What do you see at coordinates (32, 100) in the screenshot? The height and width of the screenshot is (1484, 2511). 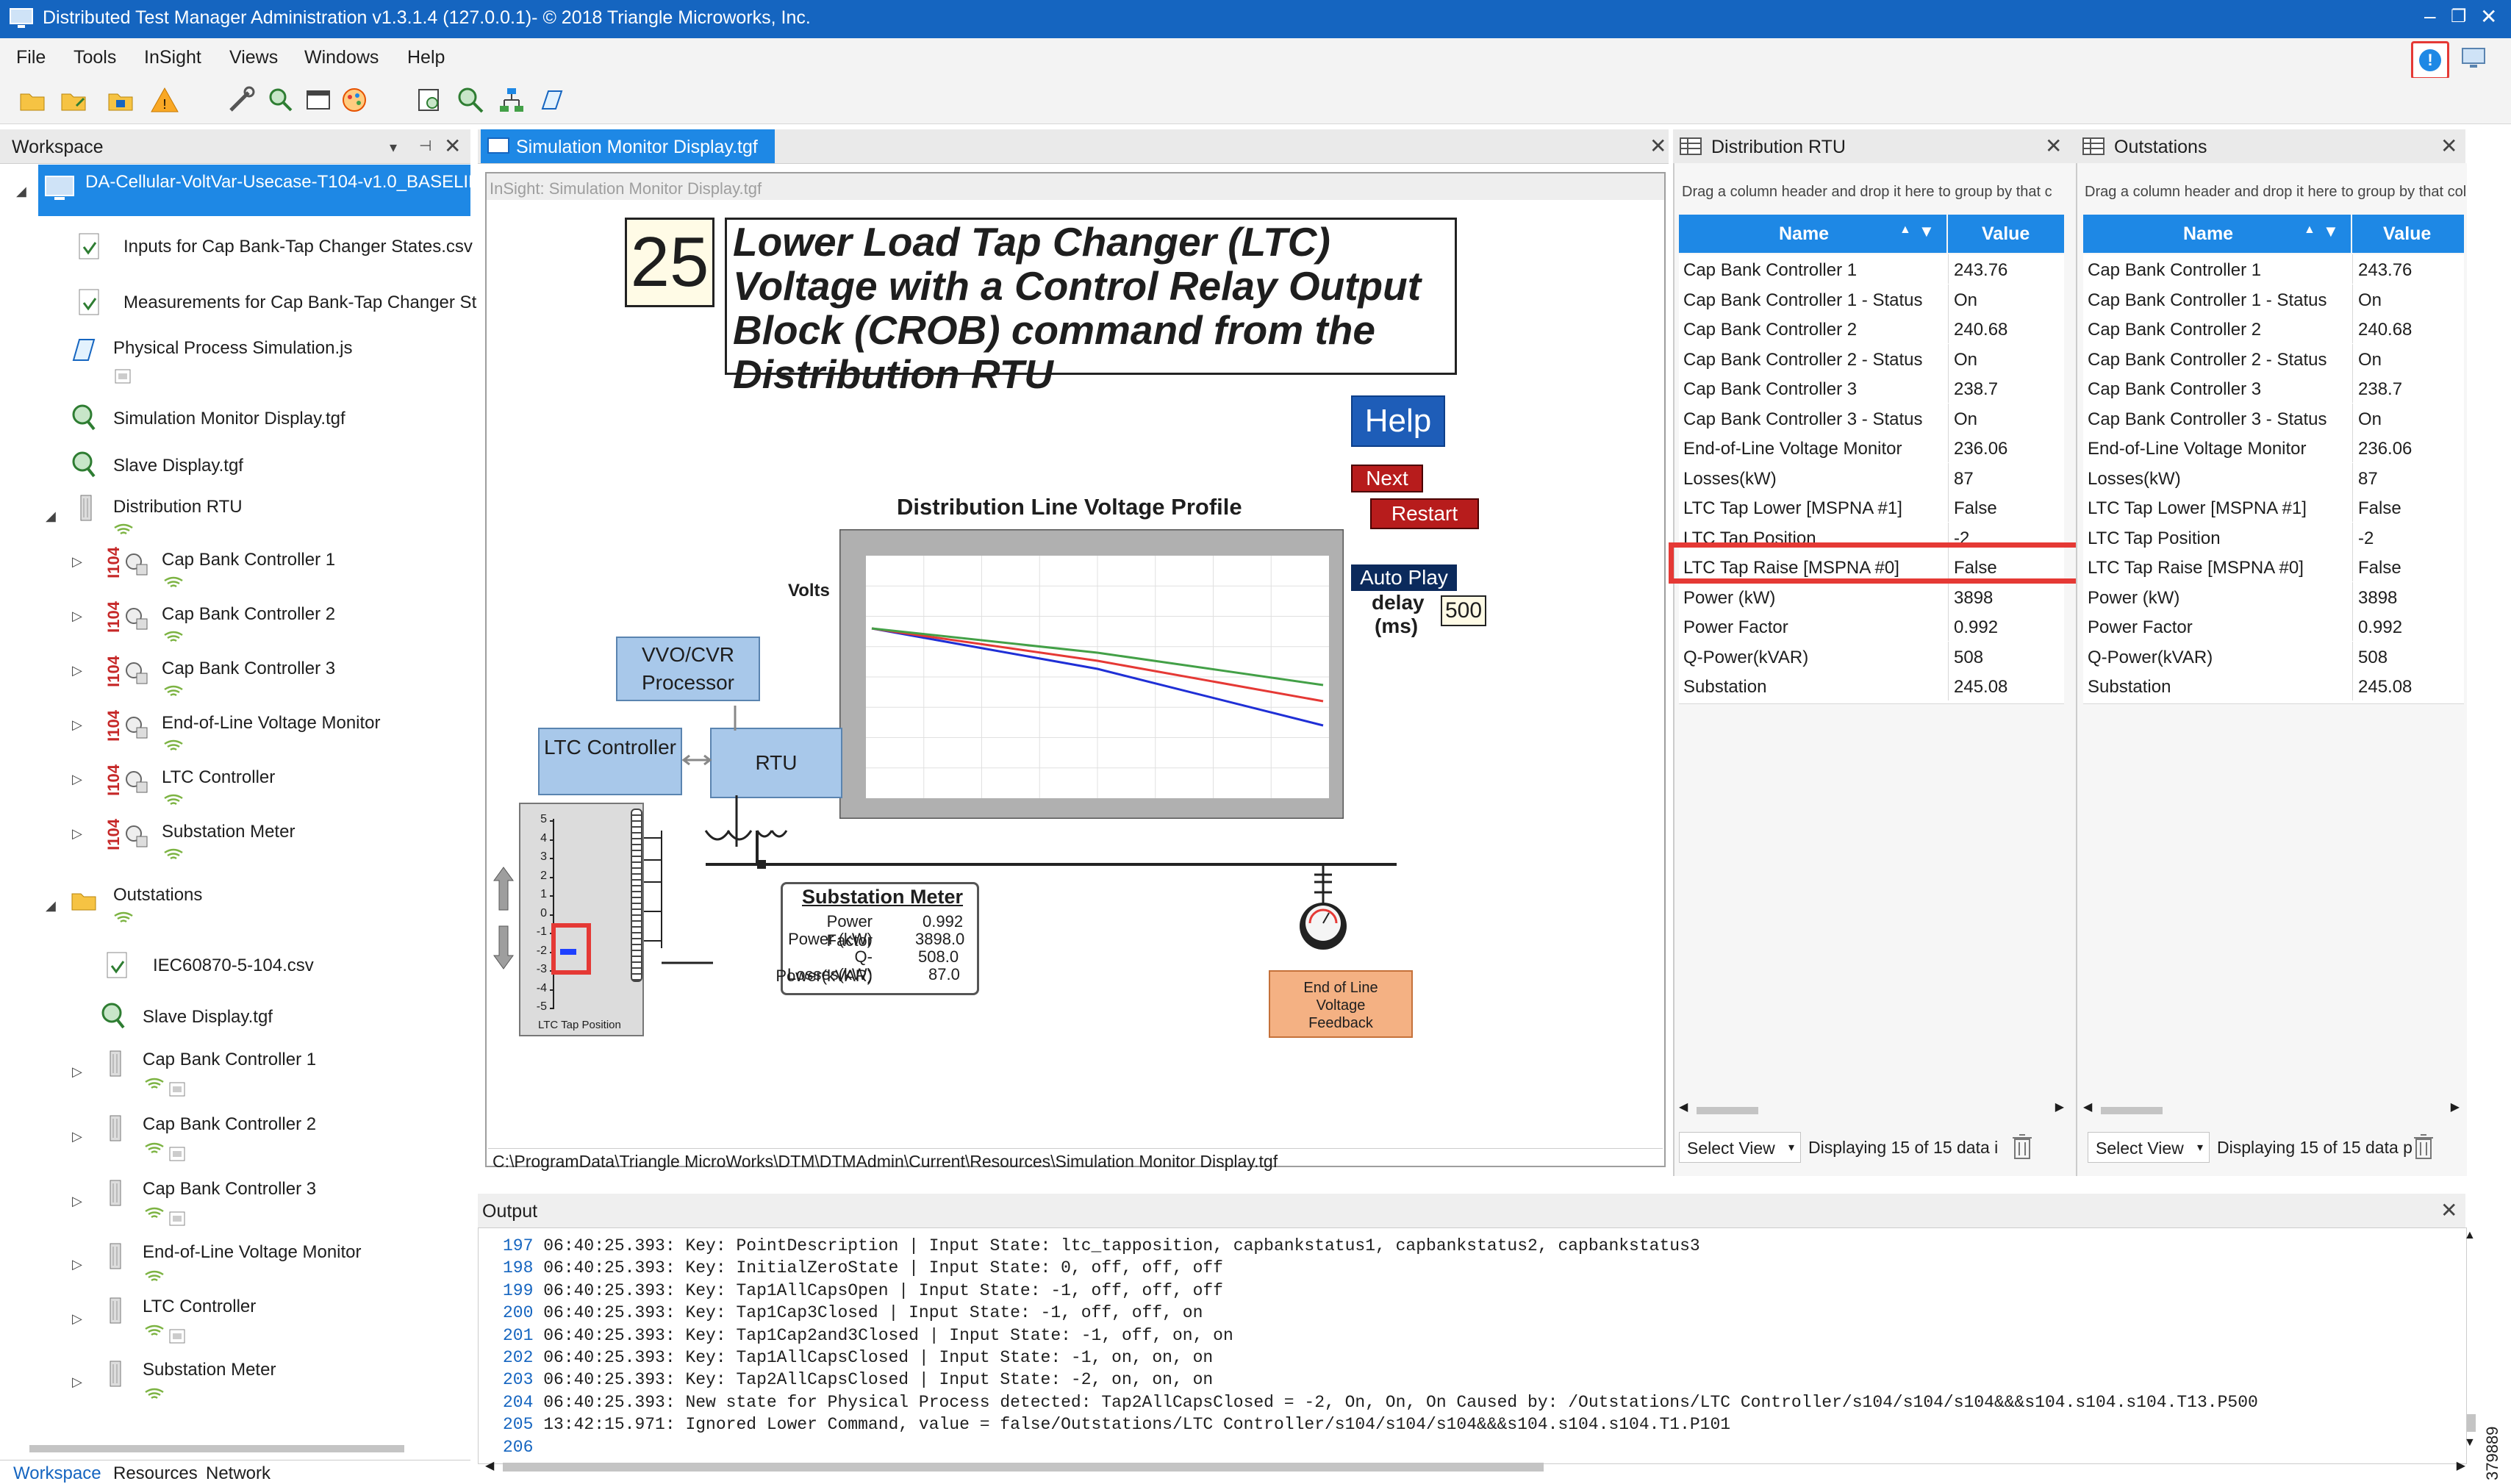 I see `open-folder-icon` at bounding box center [32, 100].